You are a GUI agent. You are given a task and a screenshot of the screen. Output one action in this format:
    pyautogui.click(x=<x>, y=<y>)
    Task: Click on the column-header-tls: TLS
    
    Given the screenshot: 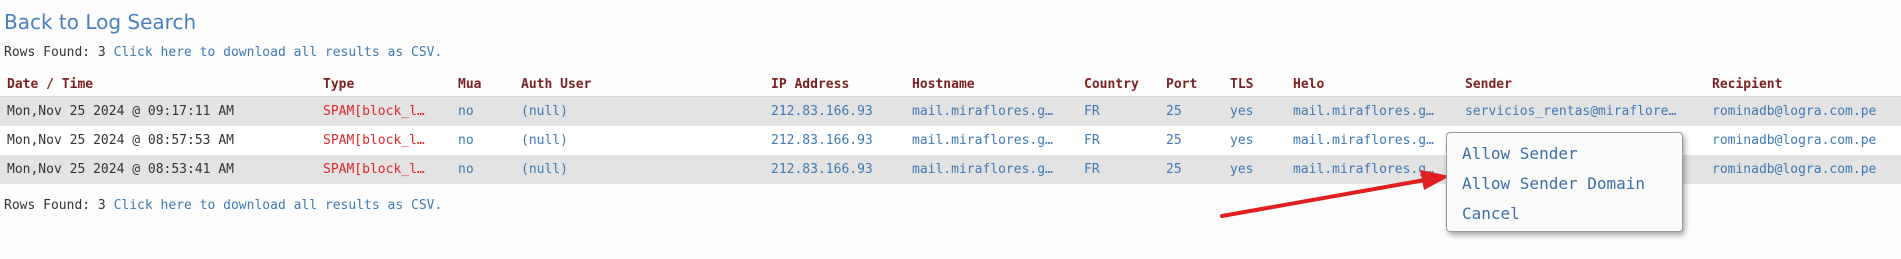 What is the action you would take?
    pyautogui.click(x=1254, y=84)
    